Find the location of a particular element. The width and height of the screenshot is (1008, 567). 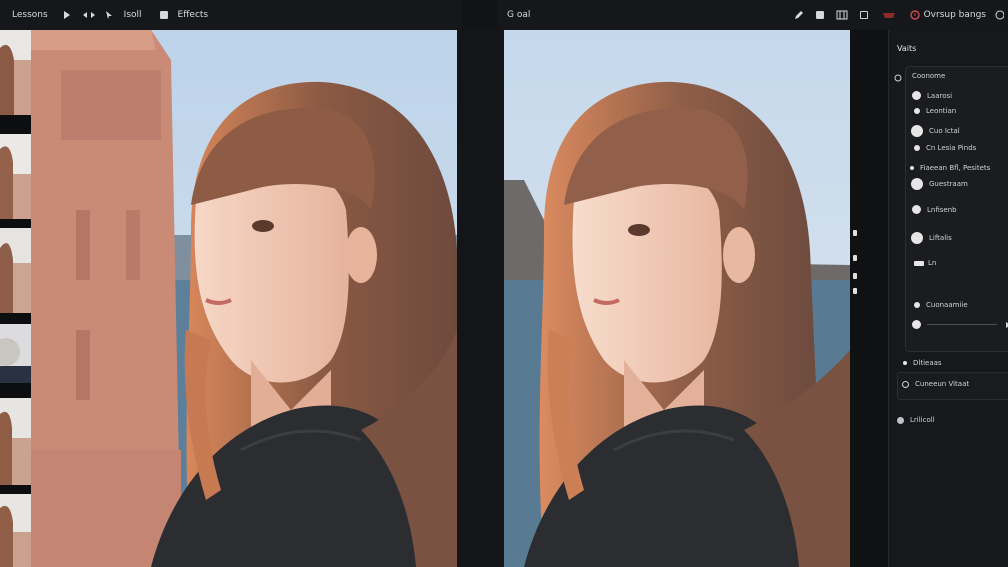

adjust-item: Guestraam is located at coordinates (939, 184).